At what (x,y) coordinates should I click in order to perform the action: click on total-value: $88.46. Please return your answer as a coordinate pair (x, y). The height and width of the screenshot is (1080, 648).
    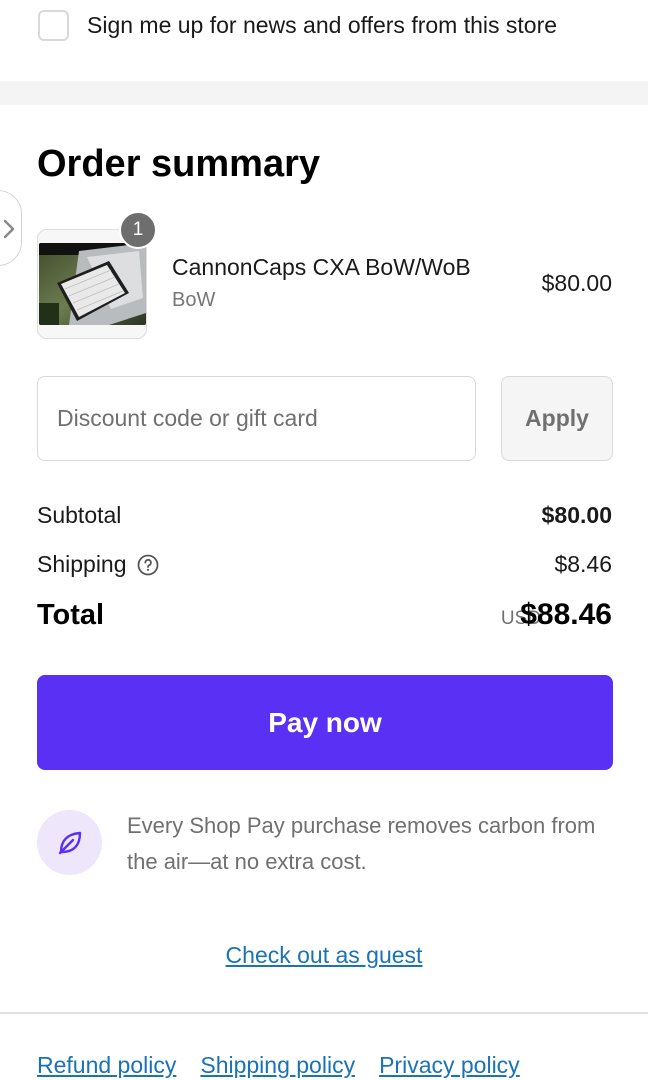
    Looking at the image, I should click on (566, 614).